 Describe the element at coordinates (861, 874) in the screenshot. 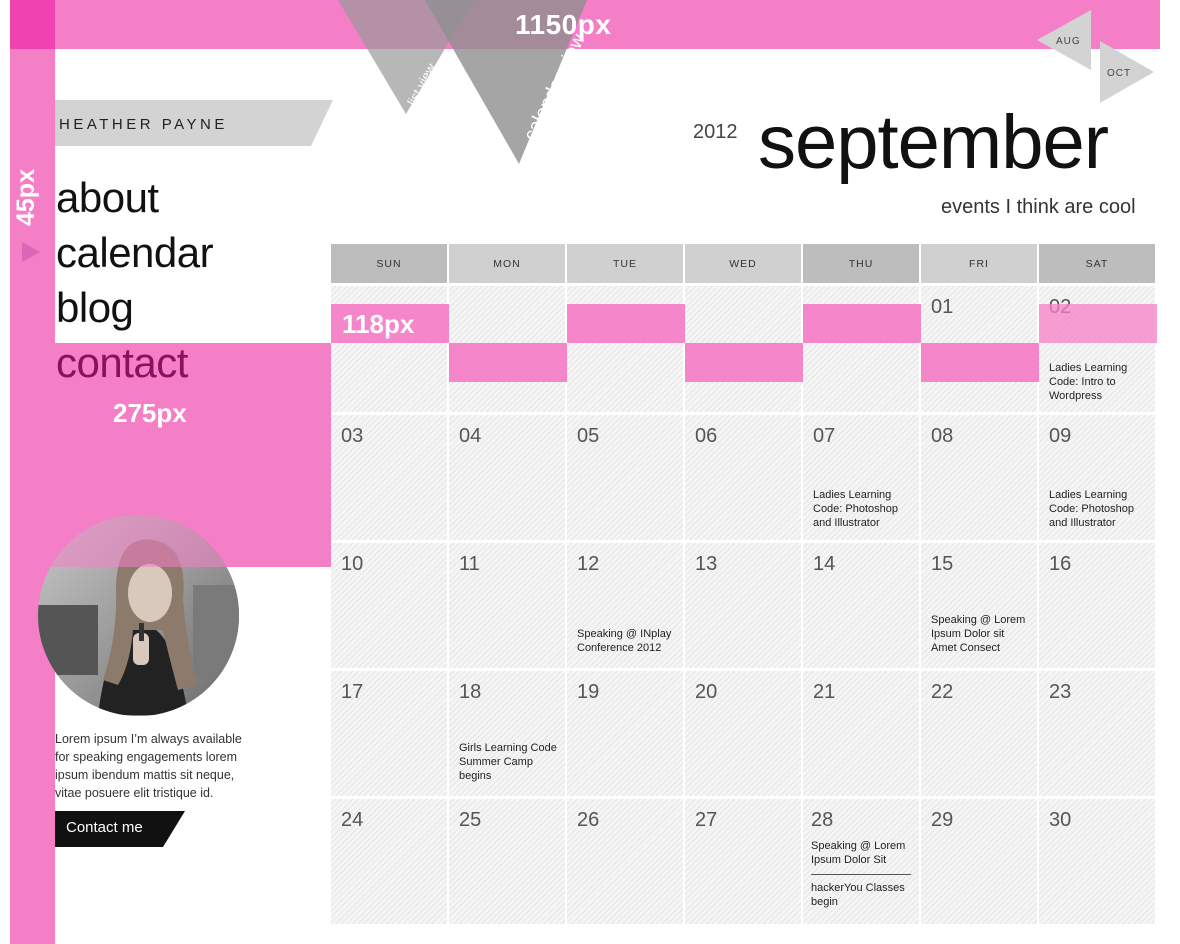

I see `event-divider` at that location.